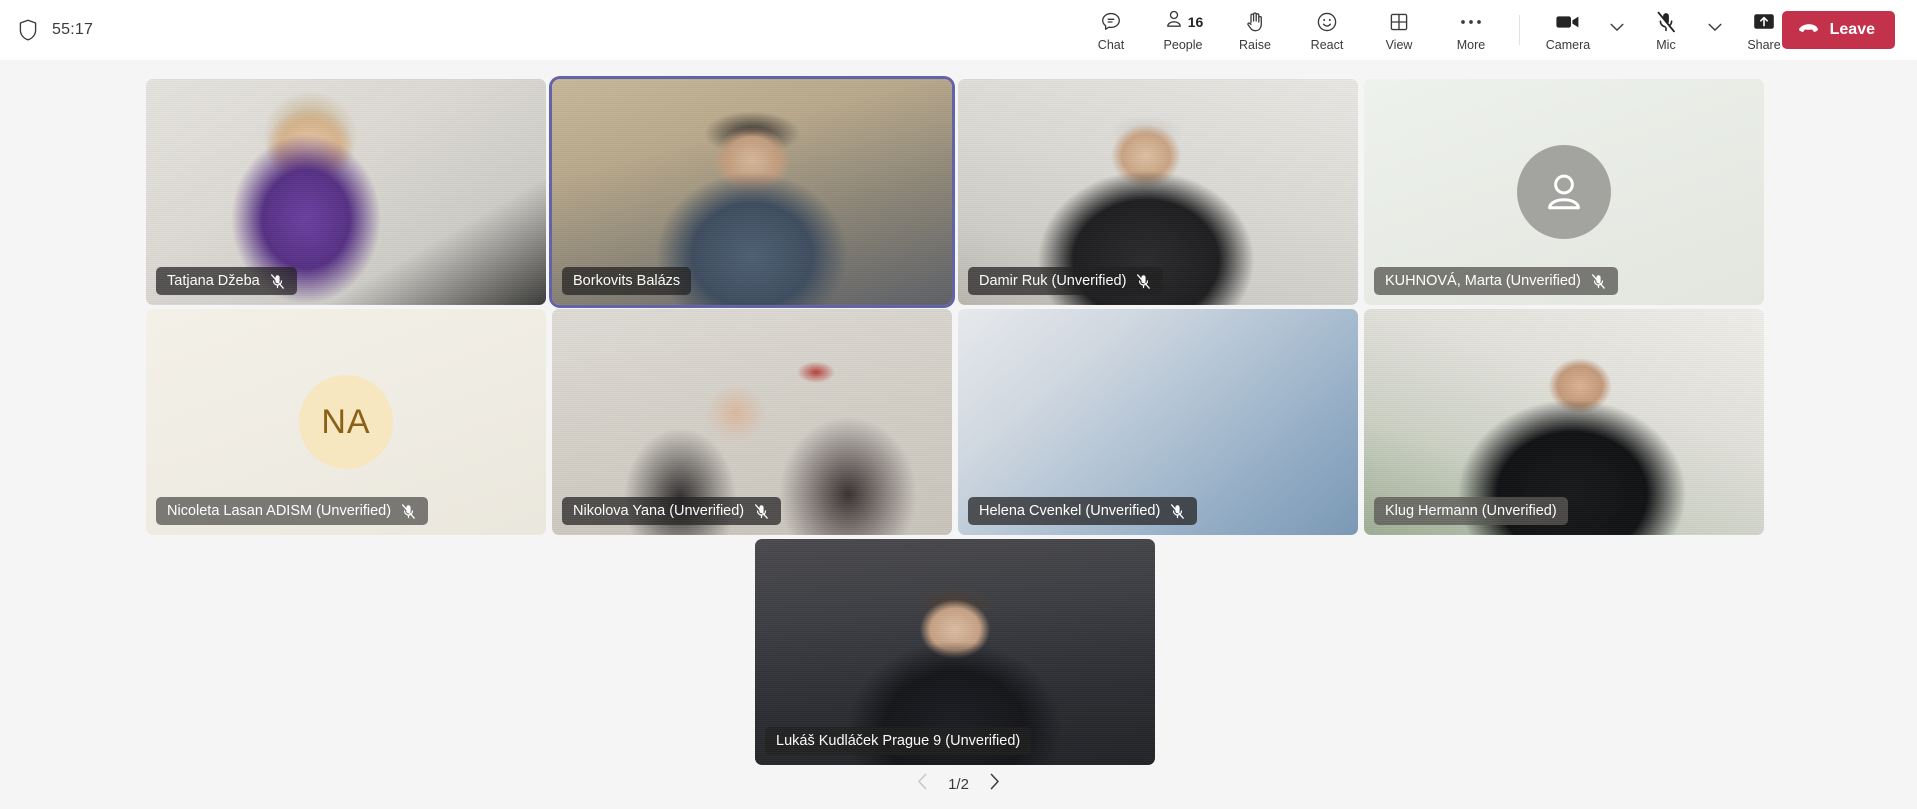 The height and width of the screenshot is (809, 1917). I want to click on pagination: 1/2, so click(958, 784).